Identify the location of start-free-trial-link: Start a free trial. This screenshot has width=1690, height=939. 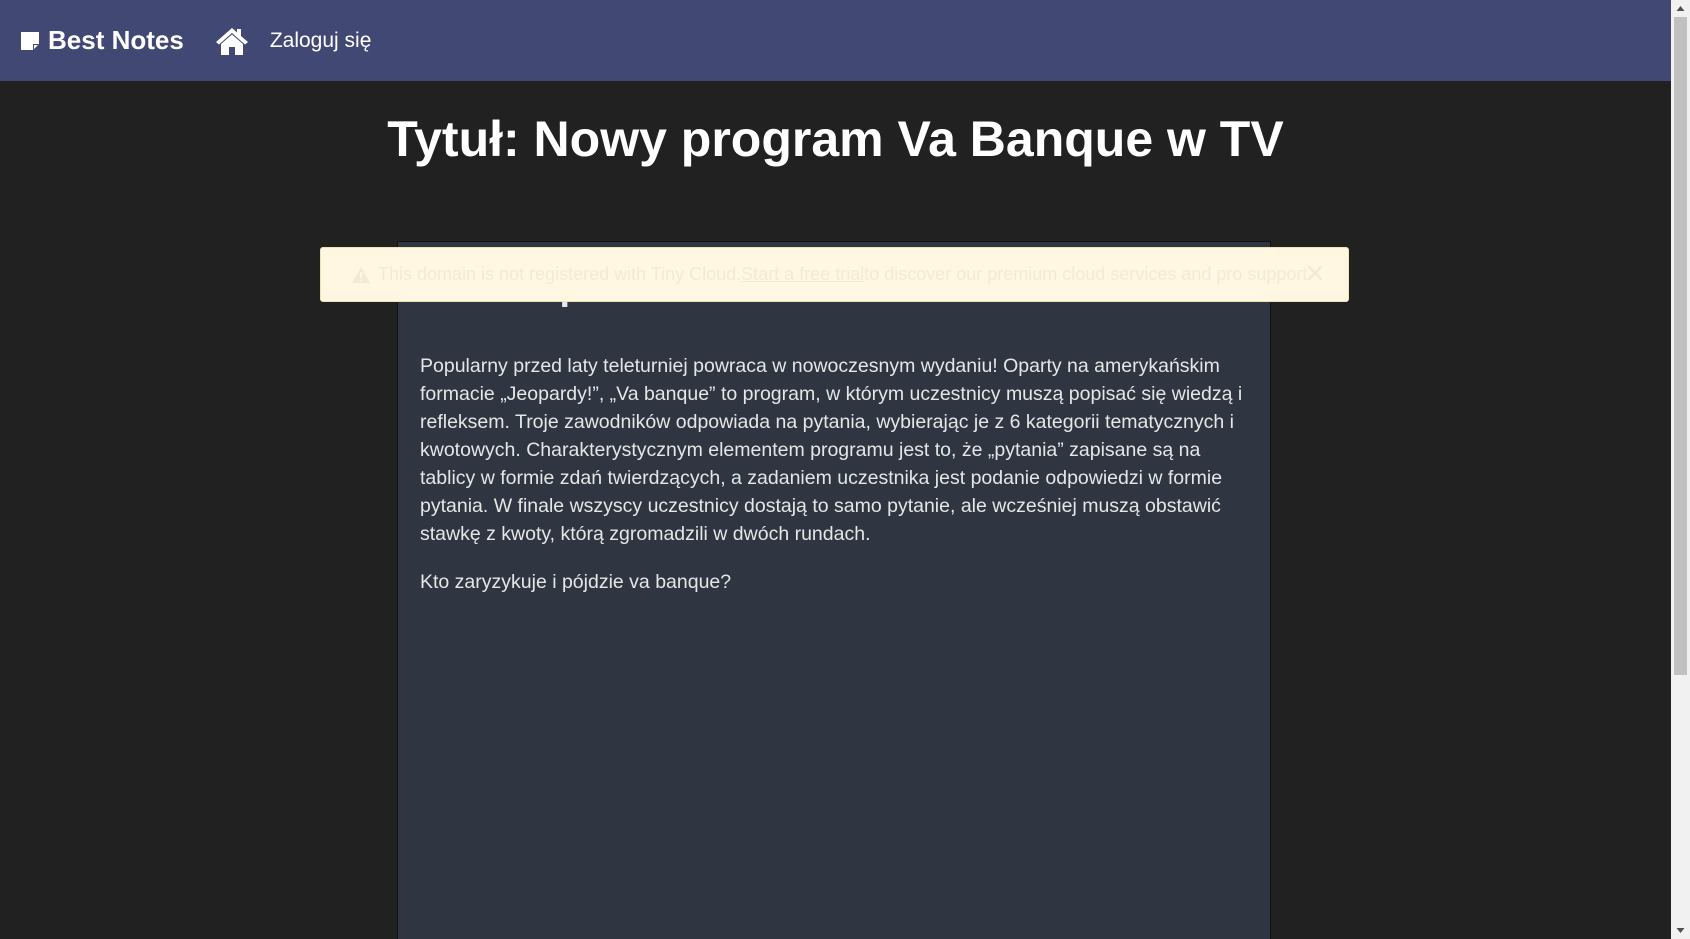
(802, 274).